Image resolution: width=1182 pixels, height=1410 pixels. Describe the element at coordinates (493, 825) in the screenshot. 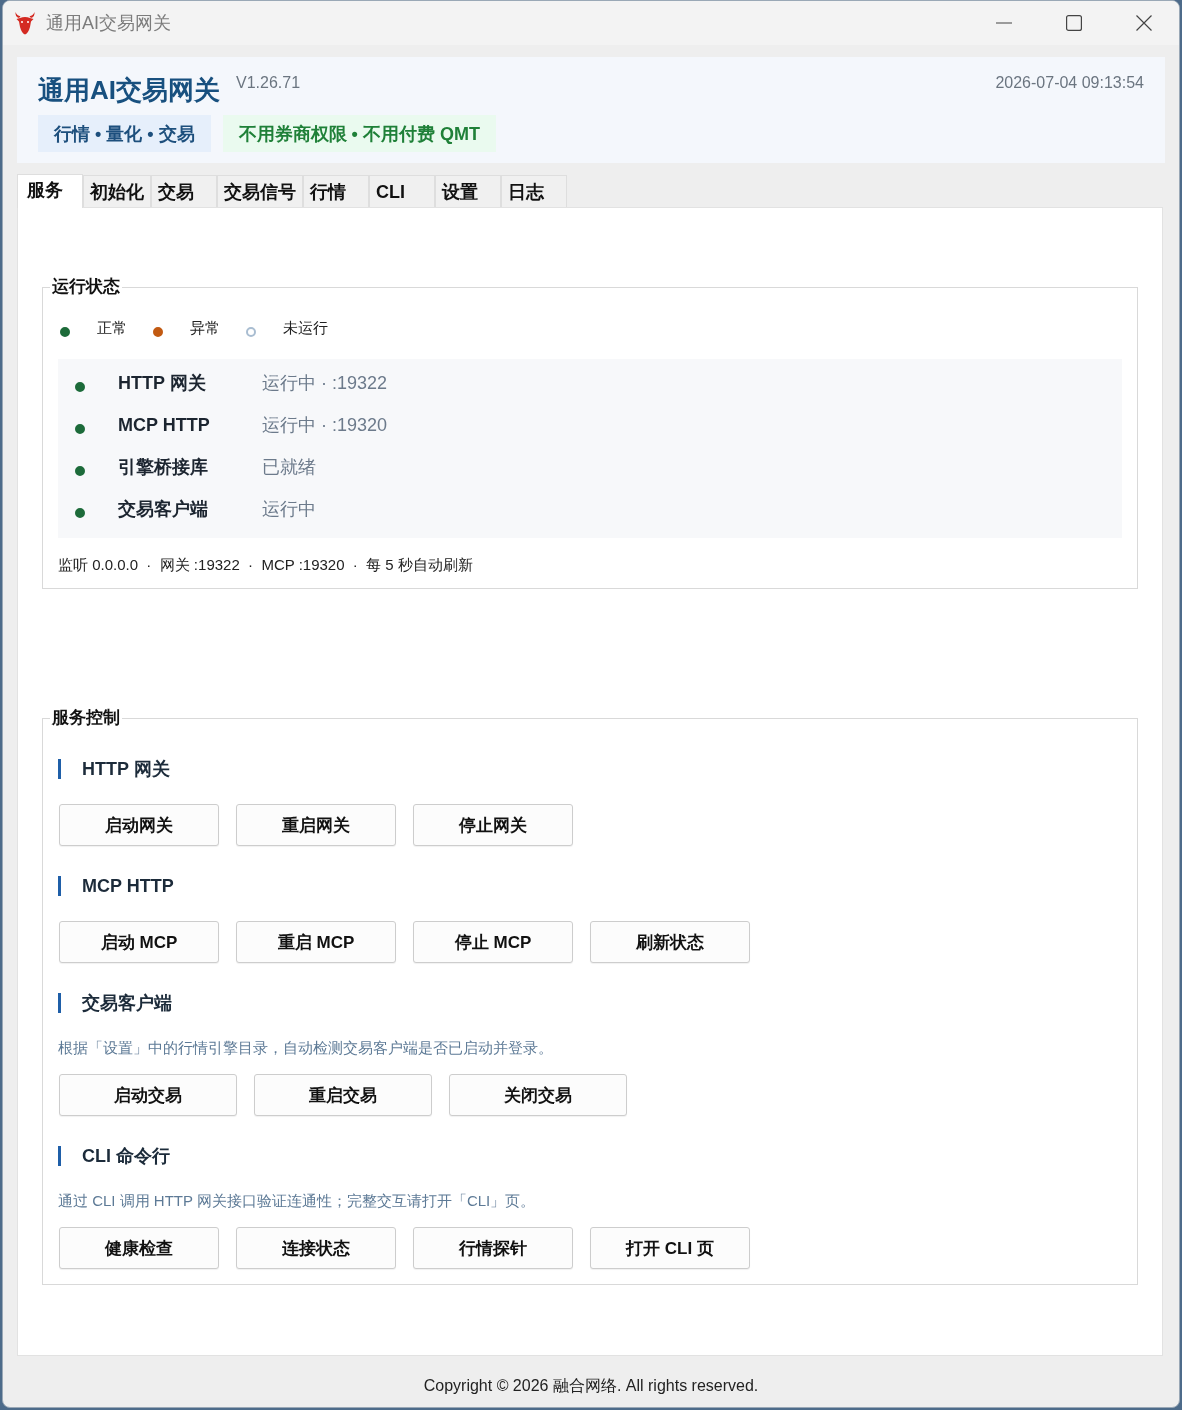

I see `action-button: 停止网关` at that location.